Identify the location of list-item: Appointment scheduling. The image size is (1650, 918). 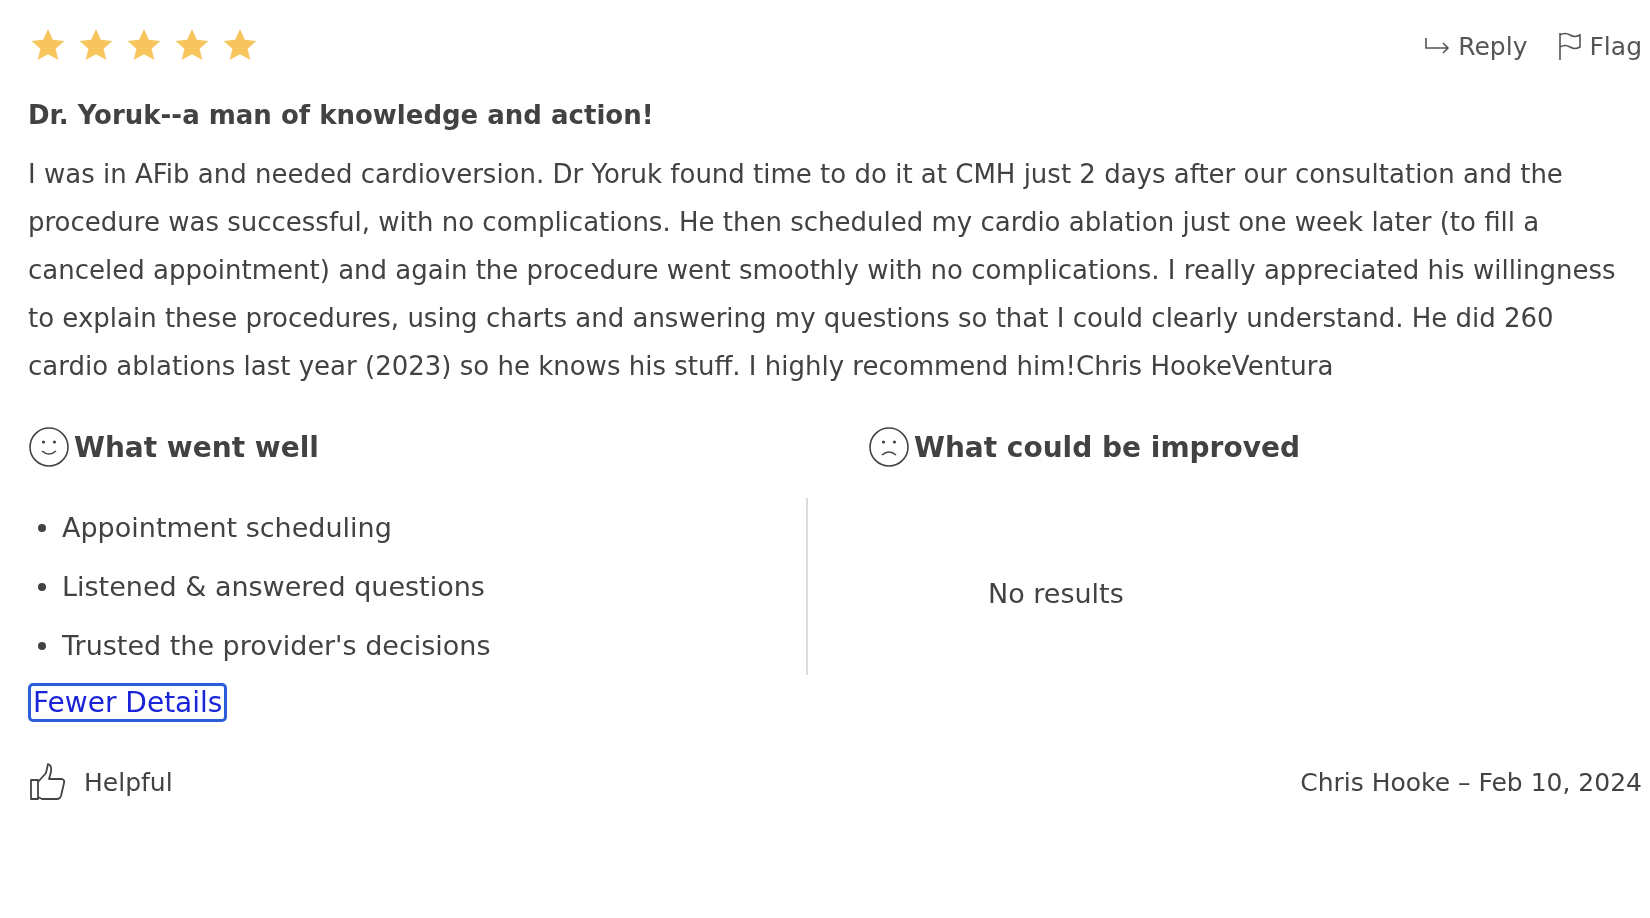
(227, 527).